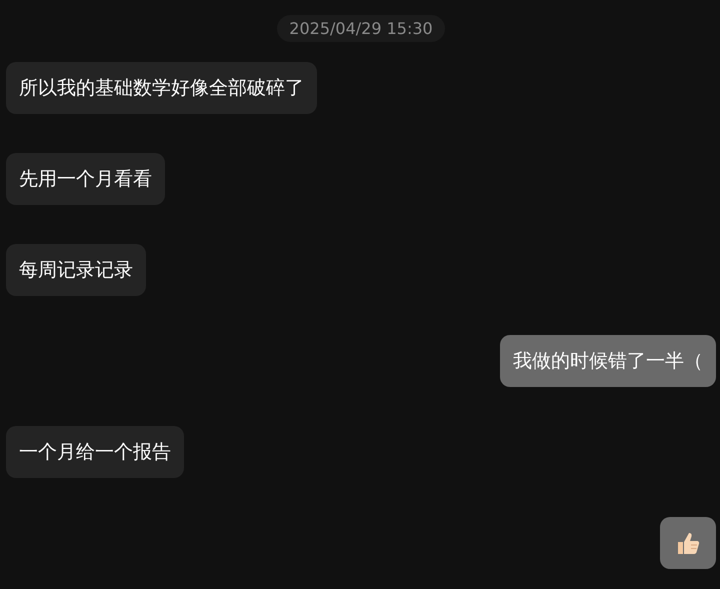 Image resolution: width=720 pixels, height=589 pixels. Describe the element at coordinates (161, 88) in the screenshot. I see `message-bubble: 所以我的基础数学好像全部破碎了` at that location.